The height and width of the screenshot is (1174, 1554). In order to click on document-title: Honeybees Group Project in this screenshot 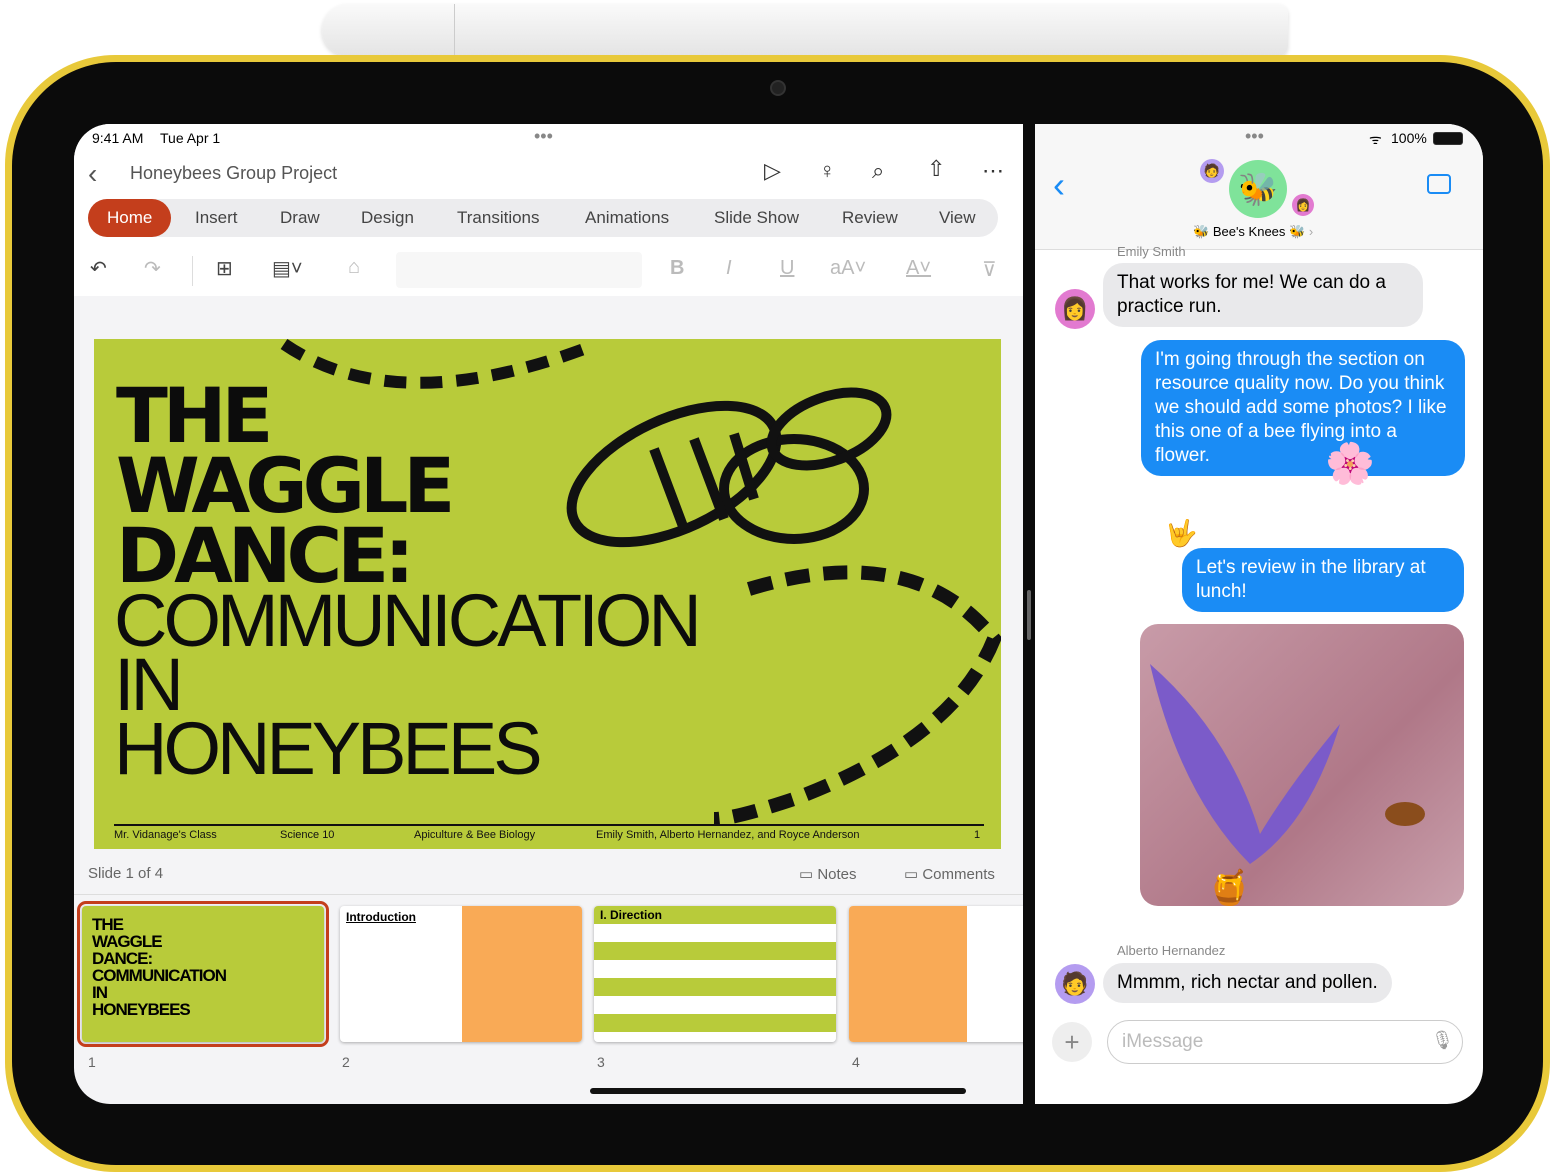, I will do `click(234, 173)`.